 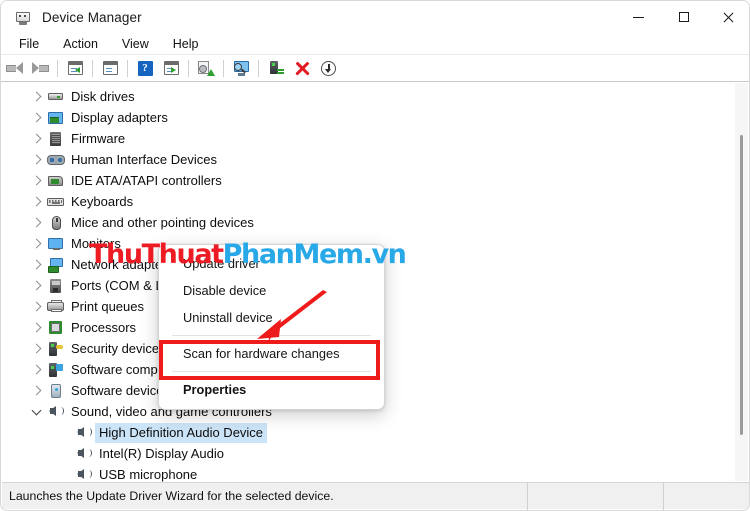 What do you see at coordinates (144, 159) in the screenshot?
I see `tree-item-label: Human Interface Devices` at bounding box center [144, 159].